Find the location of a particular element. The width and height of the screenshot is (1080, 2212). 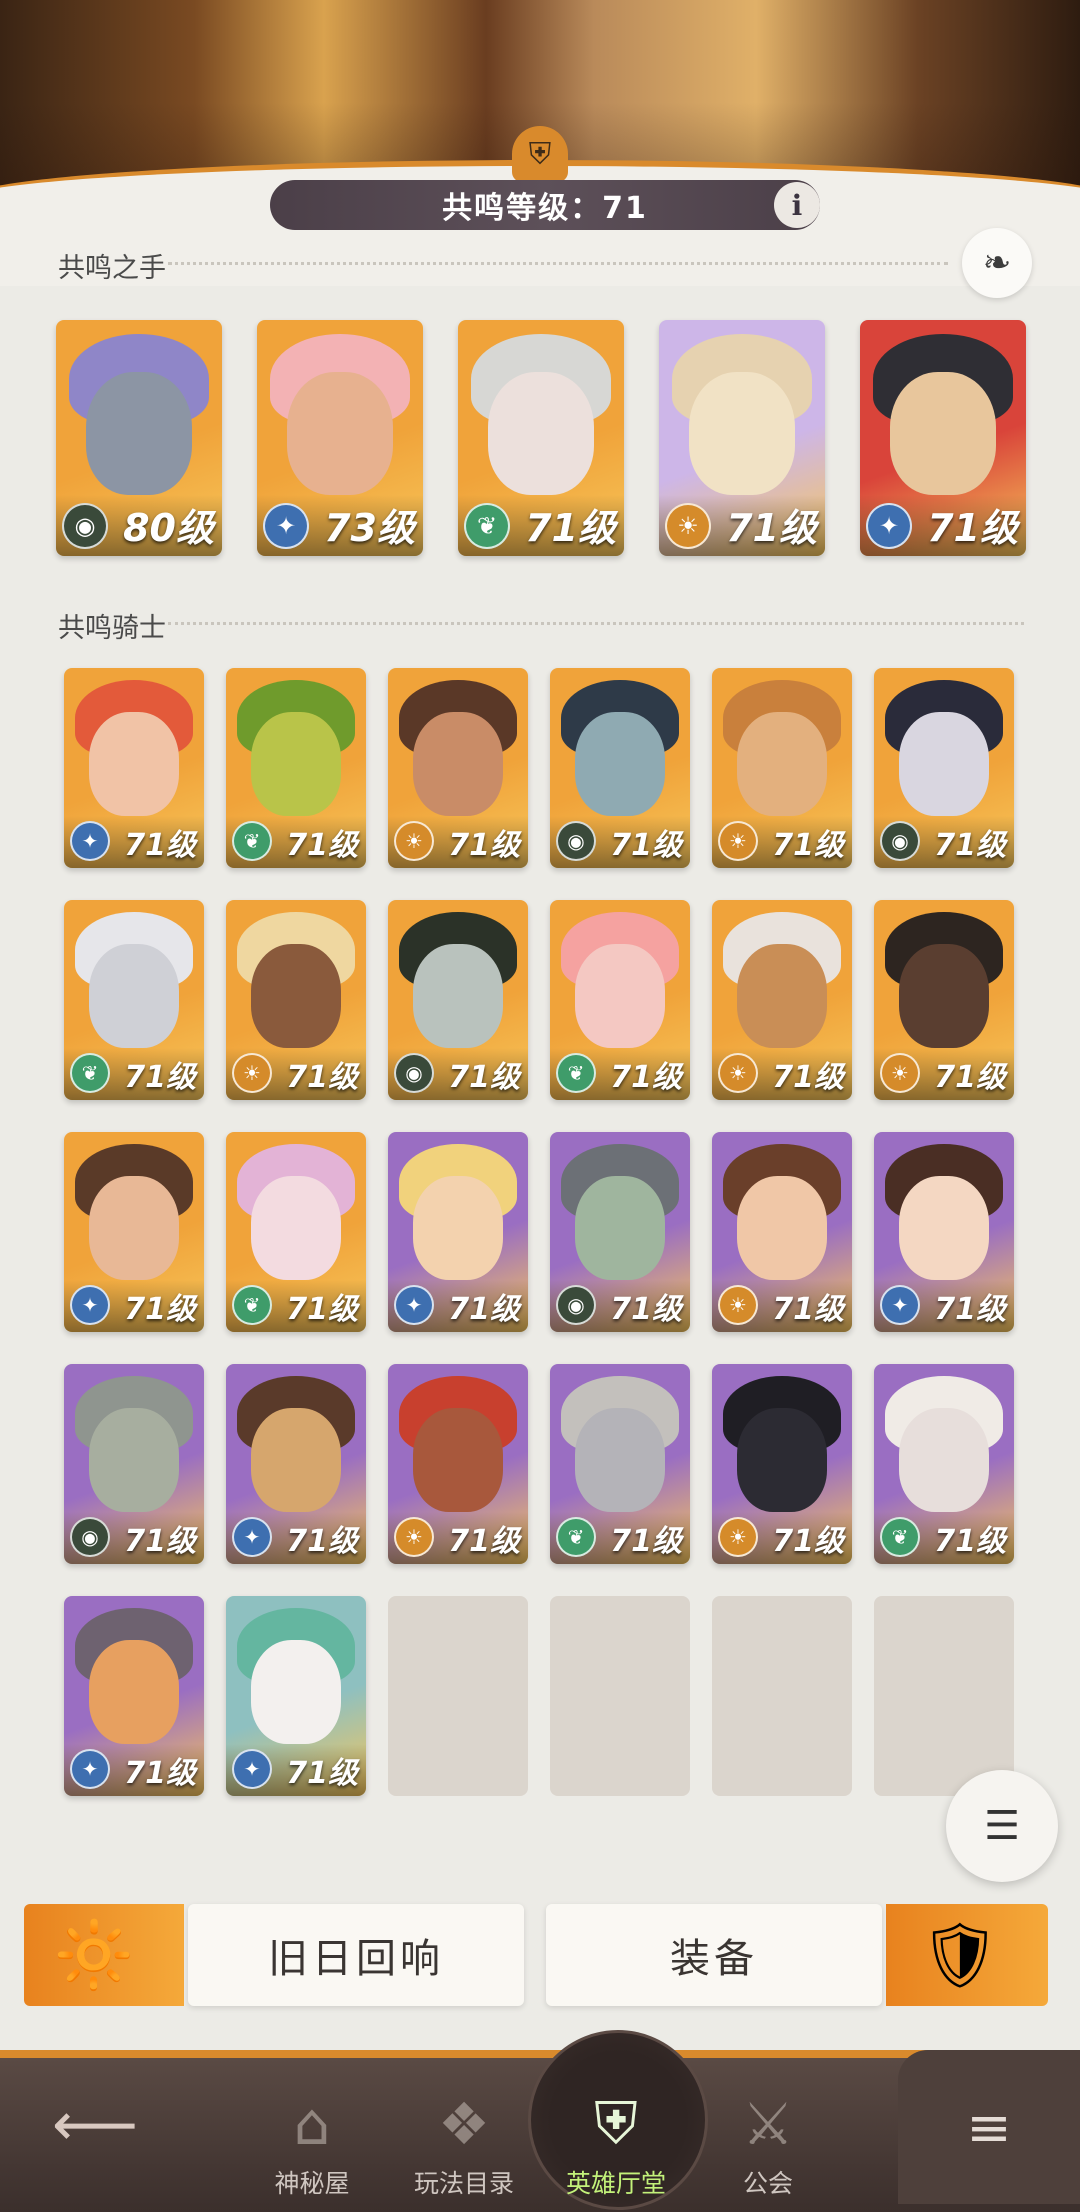

filter-icon: ☰ is located at coordinates (1002, 1826).